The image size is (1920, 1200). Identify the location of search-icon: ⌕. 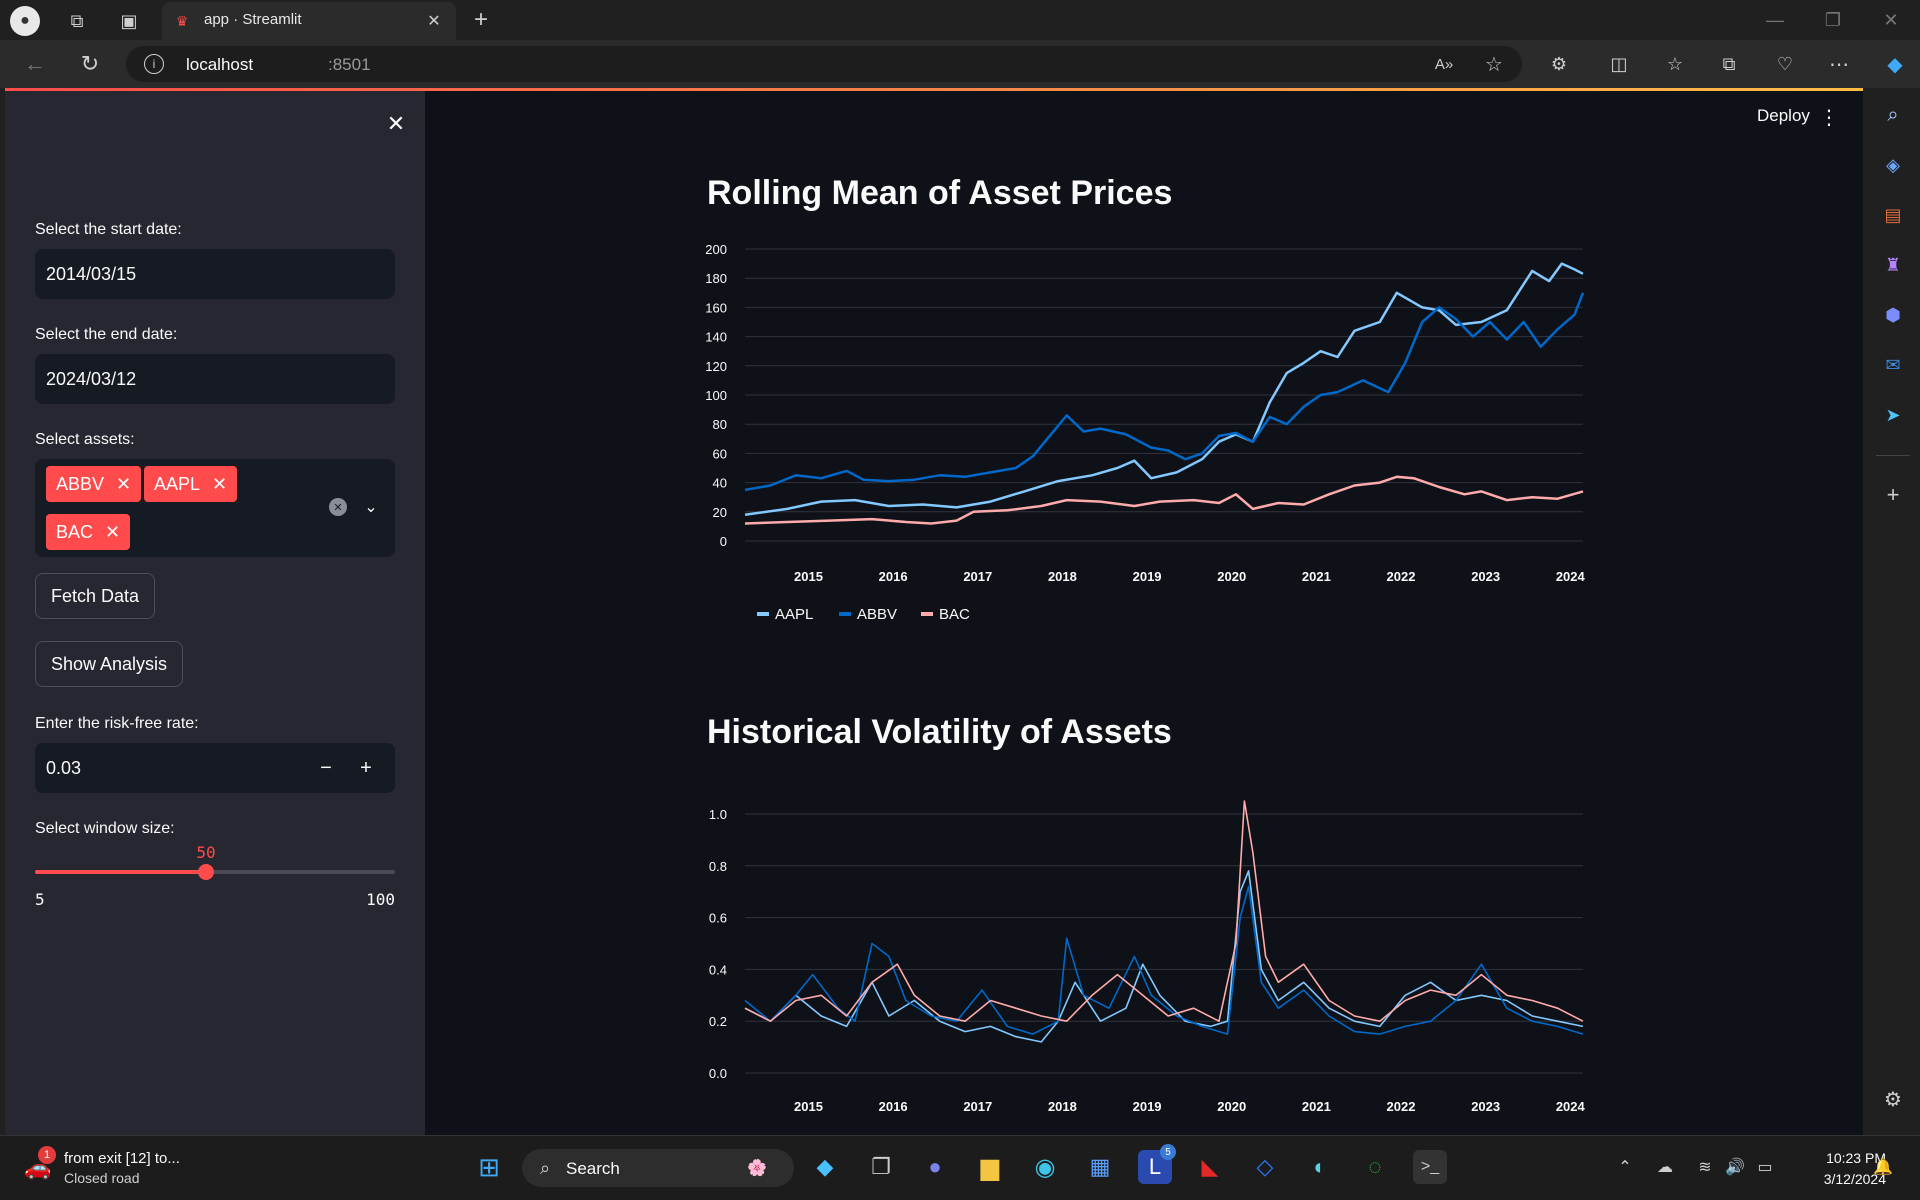
(1893, 115).